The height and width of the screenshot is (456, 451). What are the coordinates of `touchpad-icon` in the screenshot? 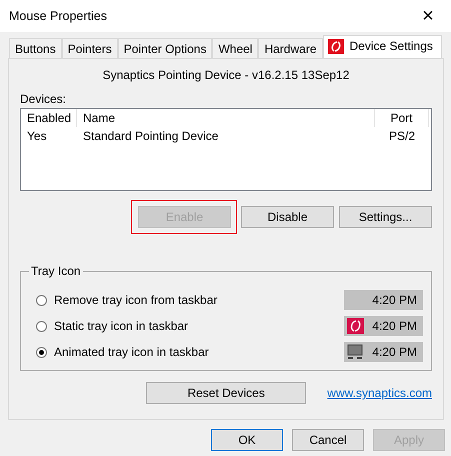 It's located at (355, 352).